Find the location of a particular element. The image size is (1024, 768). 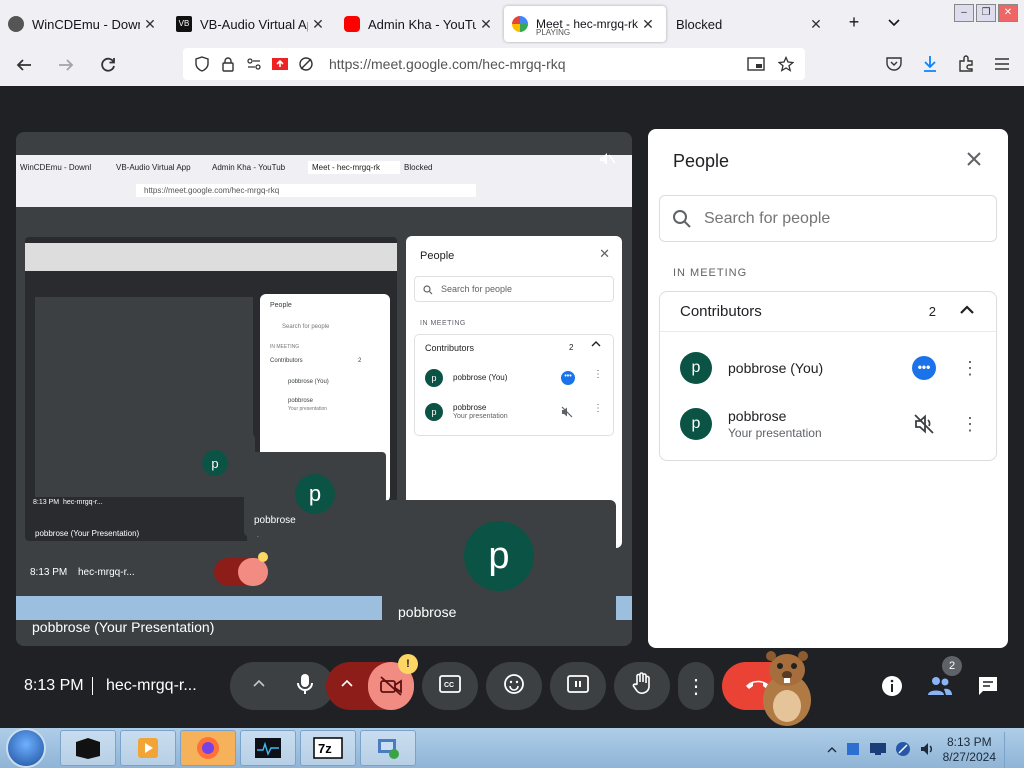

blocked-autoplay-icon is located at coordinates (306, 64).